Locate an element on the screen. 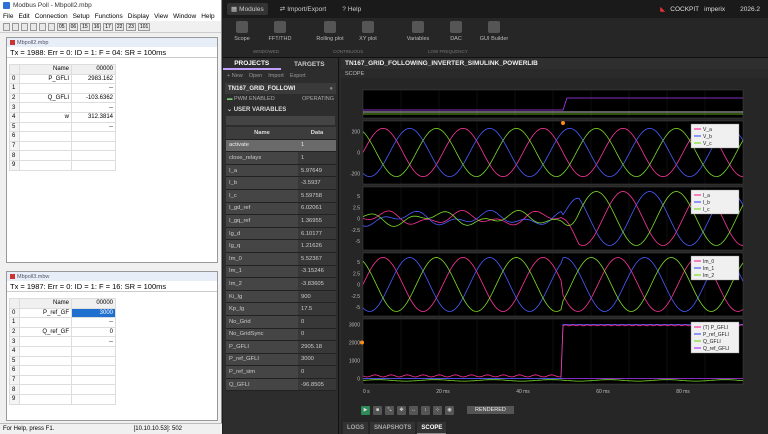 This screenshot has width=768, height=434. menu-setup: Setup is located at coordinates (81, 16).